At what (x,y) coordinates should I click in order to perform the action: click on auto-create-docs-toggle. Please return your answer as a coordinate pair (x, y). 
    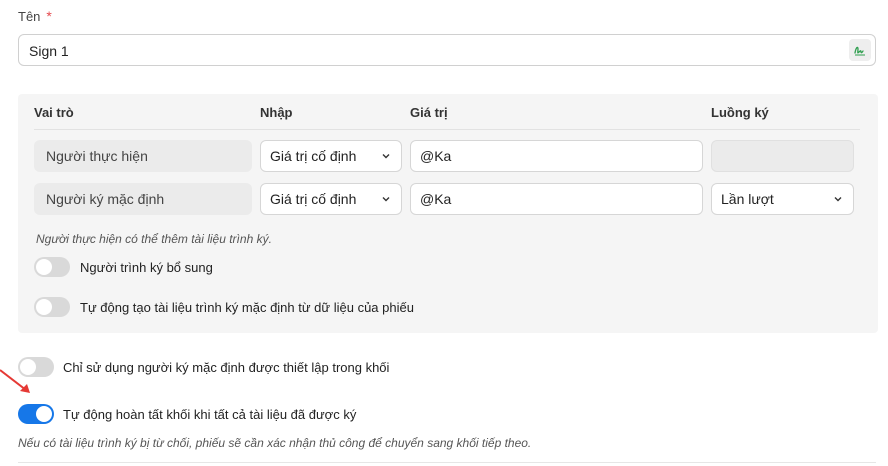
    Looking at the image, I should click on (52, 307).